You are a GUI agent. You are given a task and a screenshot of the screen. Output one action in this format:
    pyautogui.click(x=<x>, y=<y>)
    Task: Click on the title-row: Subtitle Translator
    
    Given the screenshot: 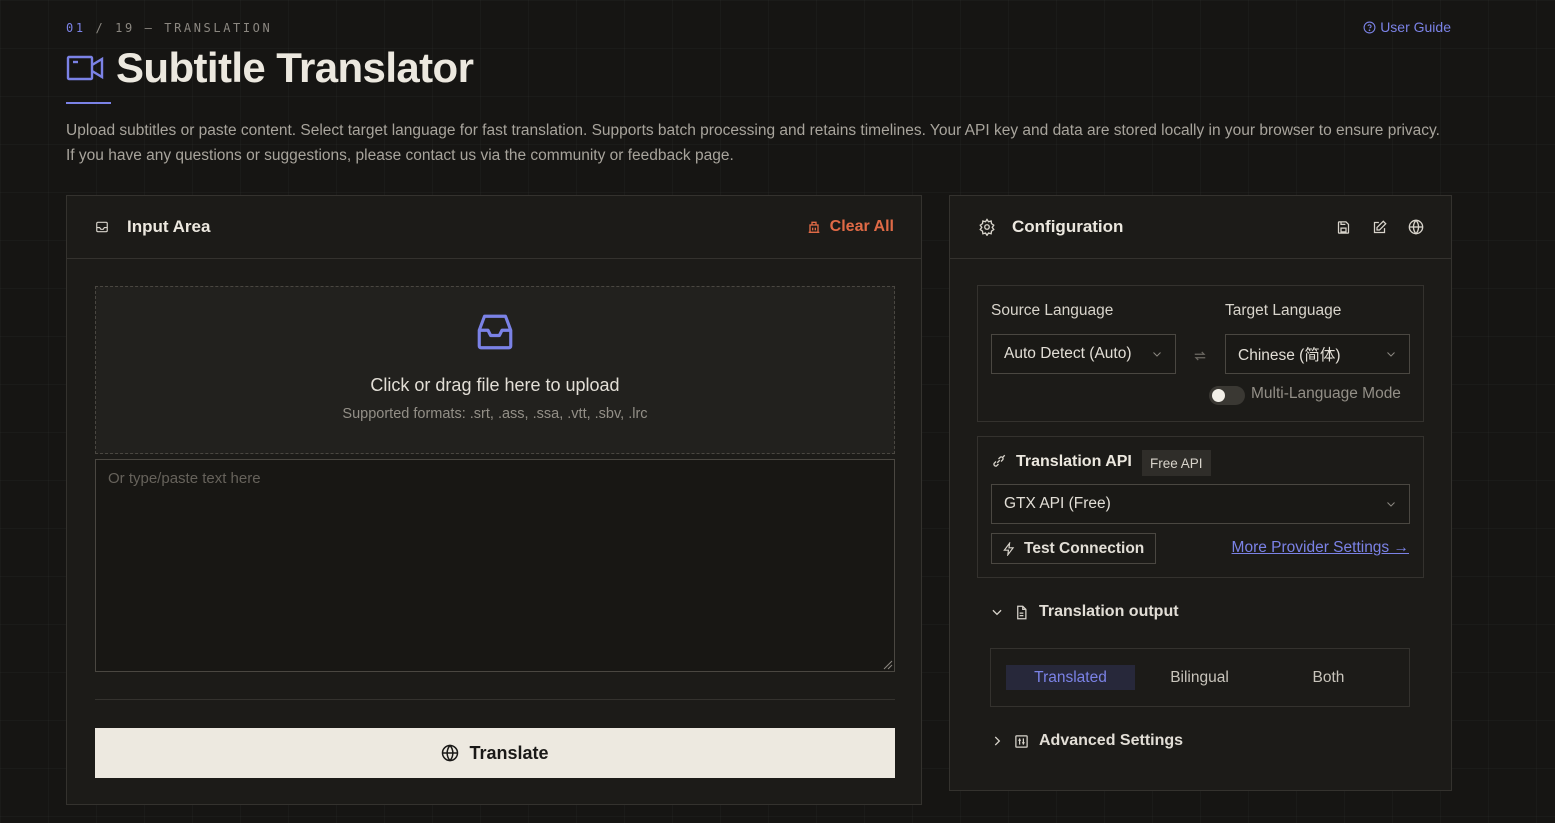 What is the action you would take?
    pyautogui.click(x=270, y=68)
    